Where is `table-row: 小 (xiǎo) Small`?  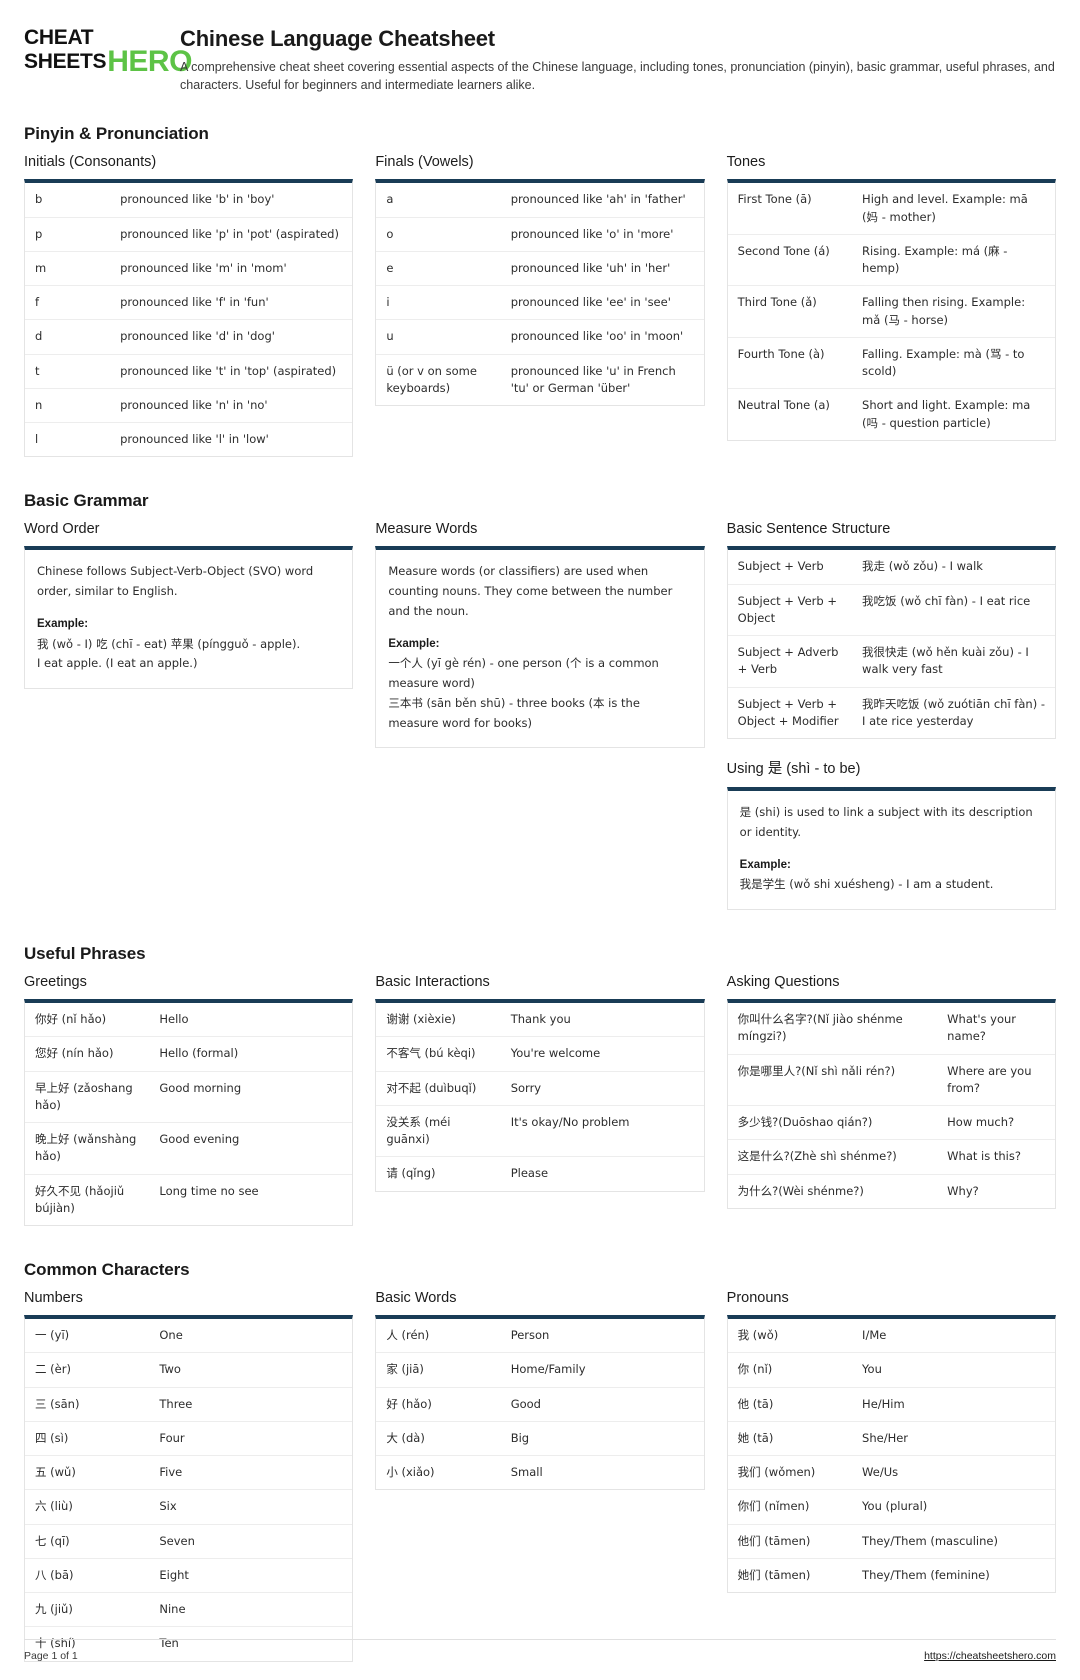 table-row: 小 (xiǎo) Small is located at coordinates (539, 1472).